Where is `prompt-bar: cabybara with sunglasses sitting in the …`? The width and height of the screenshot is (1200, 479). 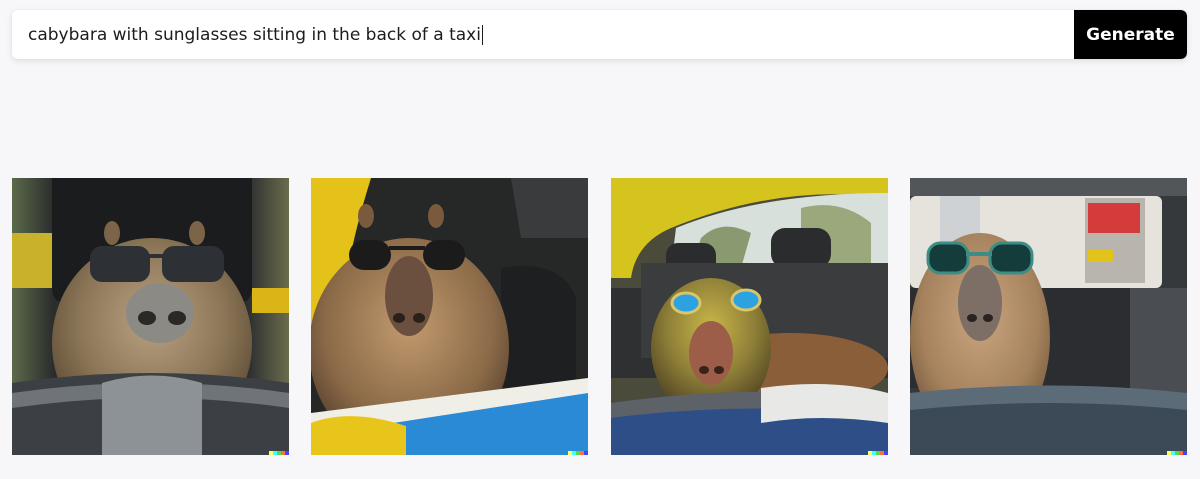 prompt-bar: cabybara with sunglasses sitting in the … is located at coordinates (599, 34).